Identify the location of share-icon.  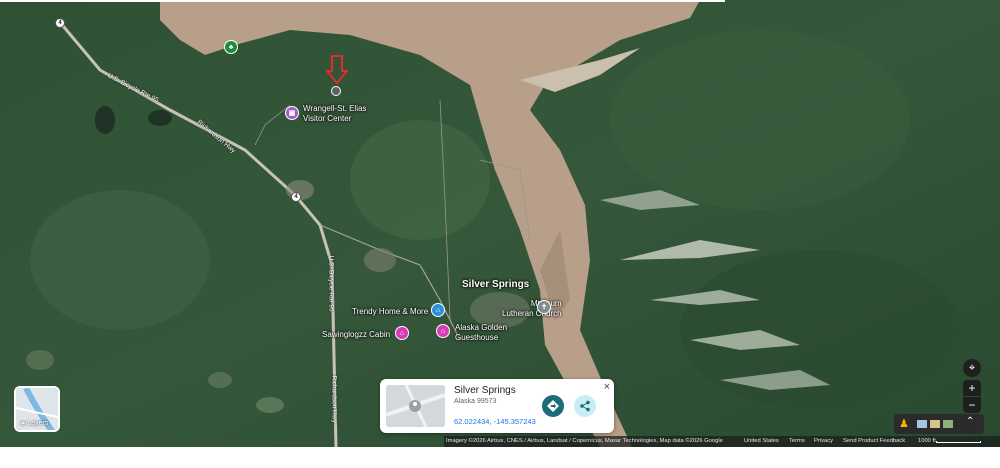
(585, 406).